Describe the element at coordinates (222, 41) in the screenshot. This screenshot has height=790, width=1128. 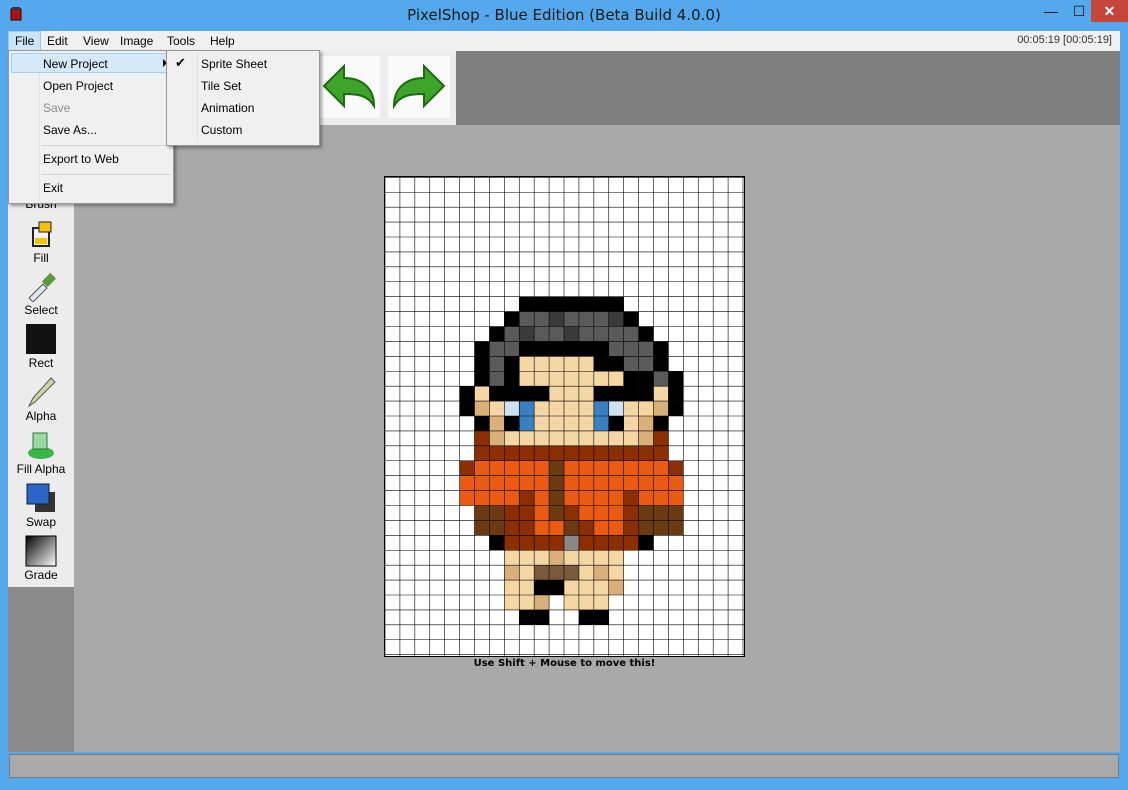
I see `menu-help: Help` at that location.